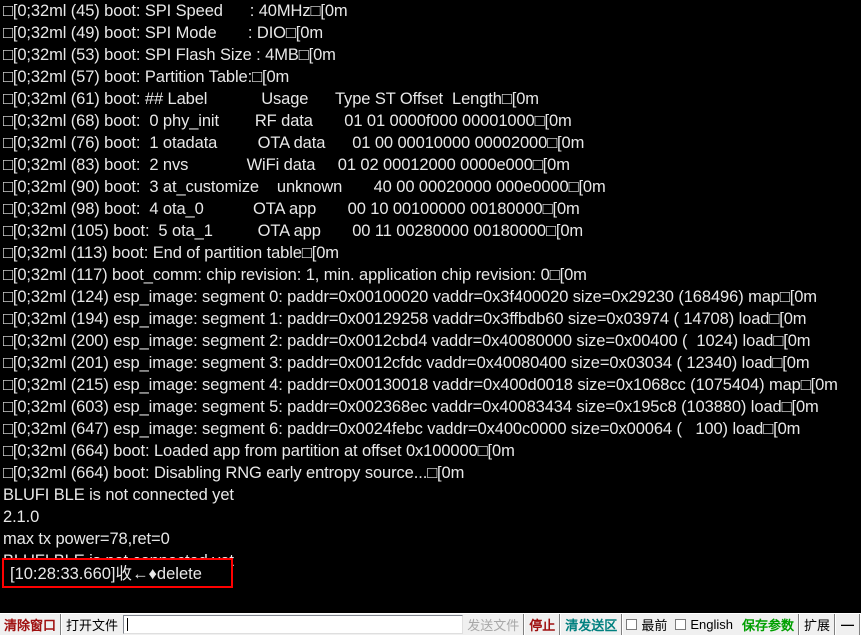 The height and width of the screenshot is (635, 861). I want to click on log-line: BLUFI BLE is not connected yet, so click(118, 495).